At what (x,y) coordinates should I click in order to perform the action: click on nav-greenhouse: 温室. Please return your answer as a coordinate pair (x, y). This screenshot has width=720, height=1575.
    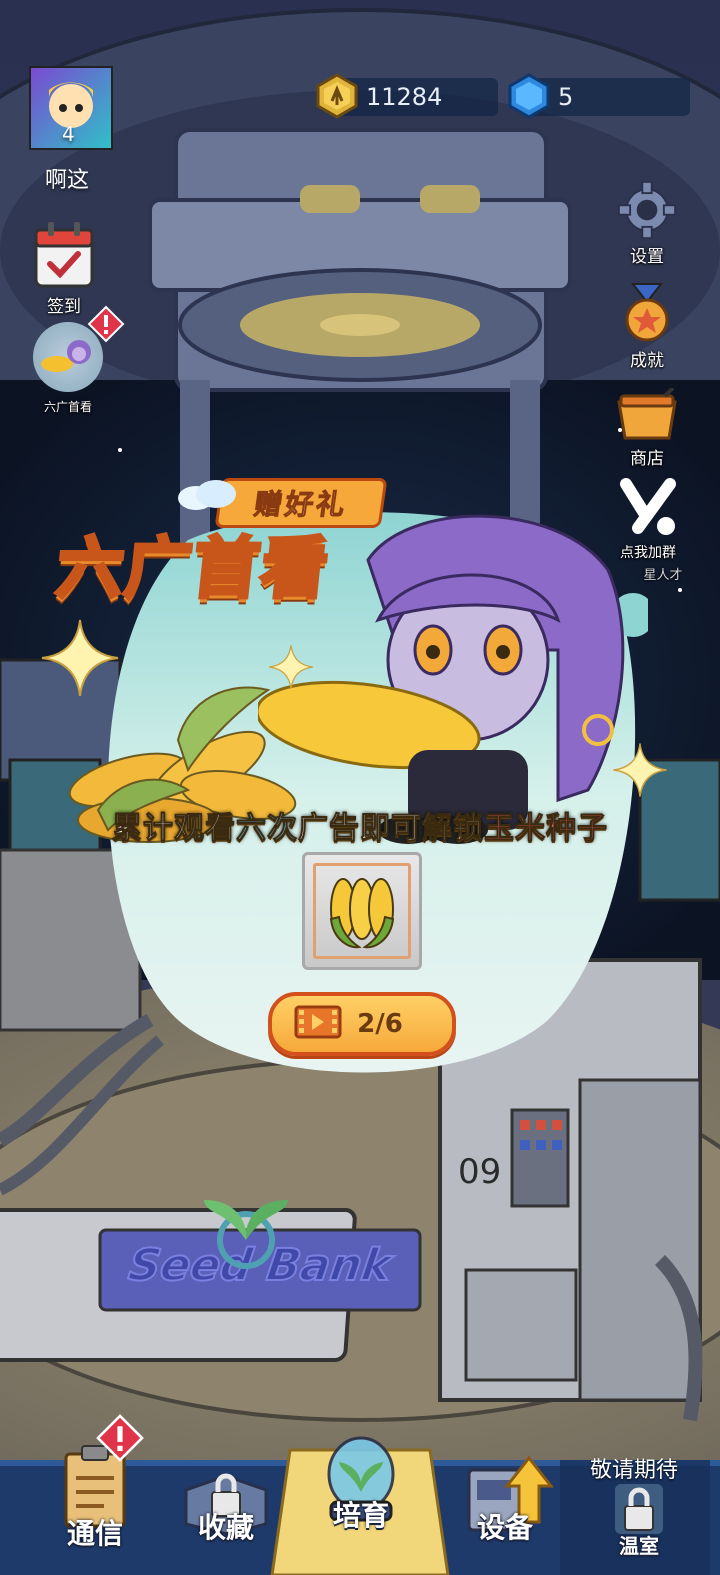
    Looking at the image, I should click on (639, 1527).